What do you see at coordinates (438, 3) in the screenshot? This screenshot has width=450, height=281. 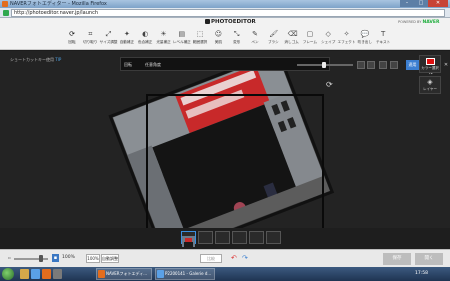 I see `close-button: ✕` at bounding box center [438, 3].